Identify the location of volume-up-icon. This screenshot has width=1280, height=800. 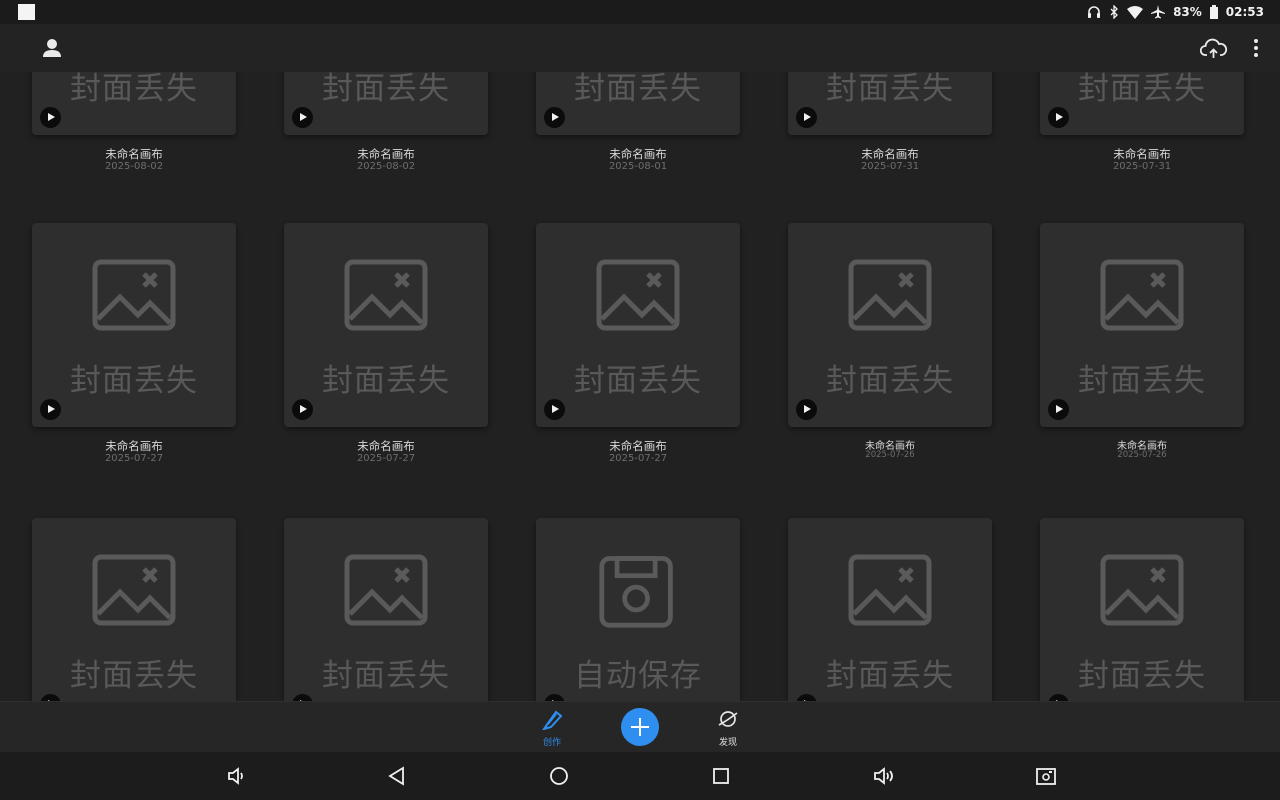
(883, 776).